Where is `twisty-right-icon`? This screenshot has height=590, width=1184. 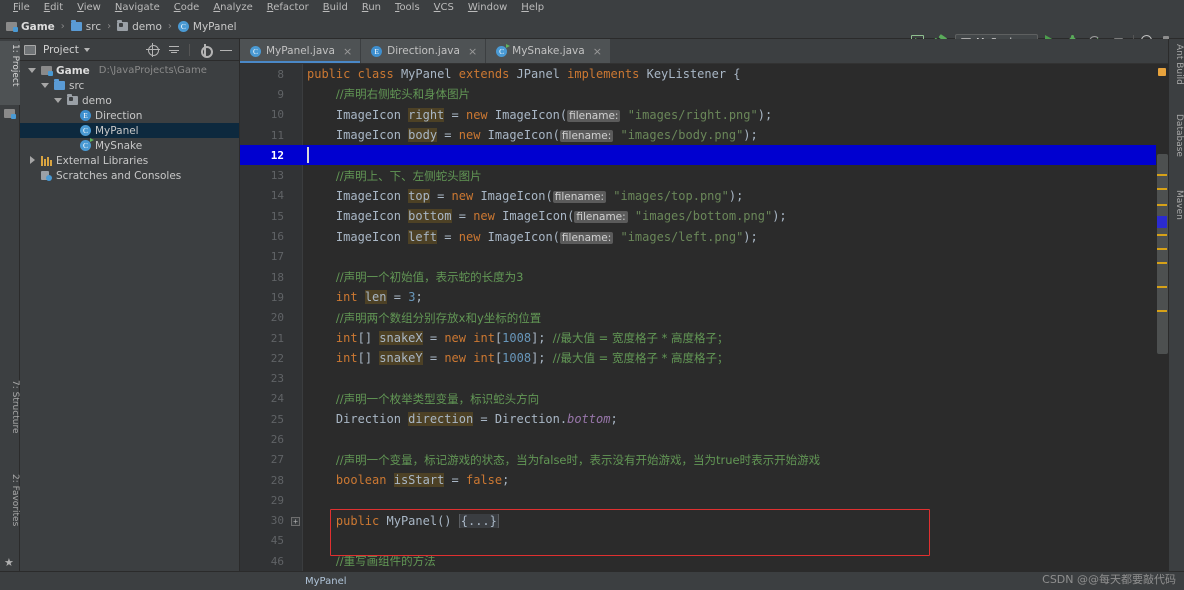 twisty-right-icon is located at coordinates (32, 160).